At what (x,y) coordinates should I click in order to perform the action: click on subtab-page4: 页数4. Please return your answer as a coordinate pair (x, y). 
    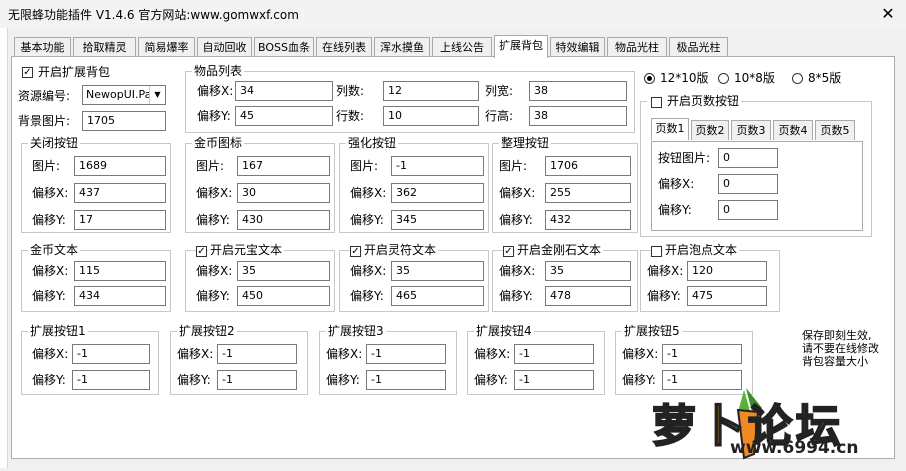
    Looking at the image, I should click on (793, 130).